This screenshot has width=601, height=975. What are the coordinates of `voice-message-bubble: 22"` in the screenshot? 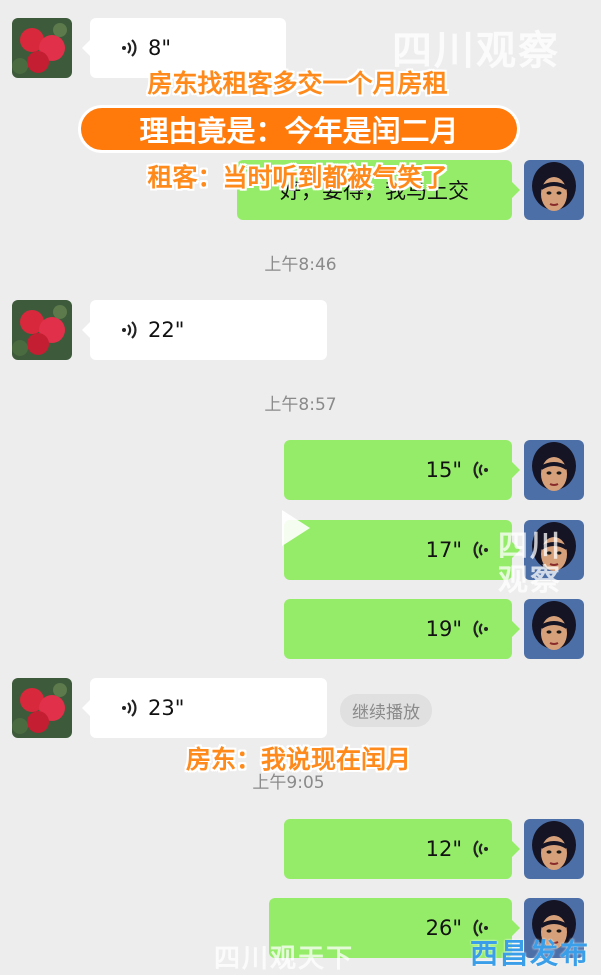 It's located at (204, 330).